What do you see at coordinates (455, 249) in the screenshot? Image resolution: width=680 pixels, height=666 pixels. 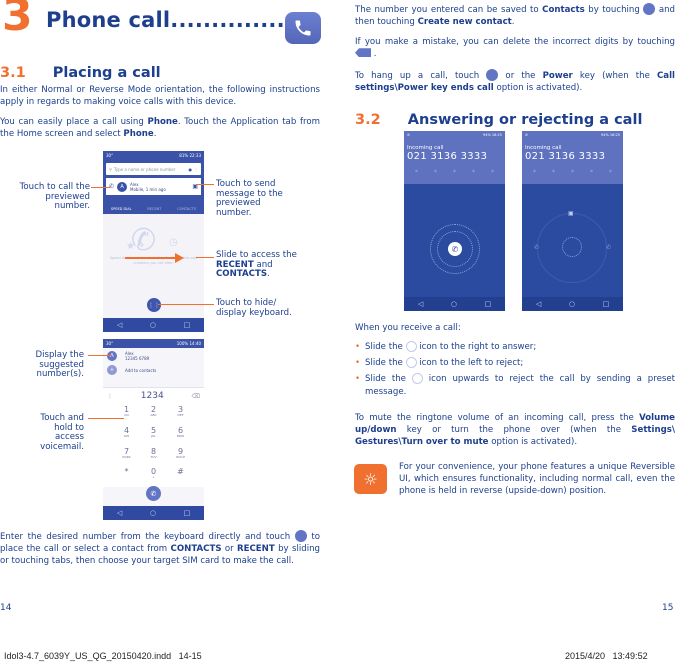 I see `answer-handle: ✆` at bounding box center [455, 249].